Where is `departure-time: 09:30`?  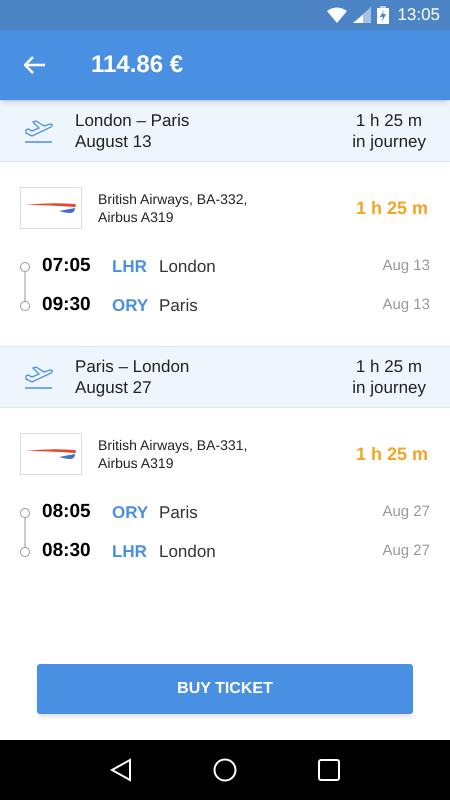
departure-time: 09:30 is located at coordinates (67, 305).